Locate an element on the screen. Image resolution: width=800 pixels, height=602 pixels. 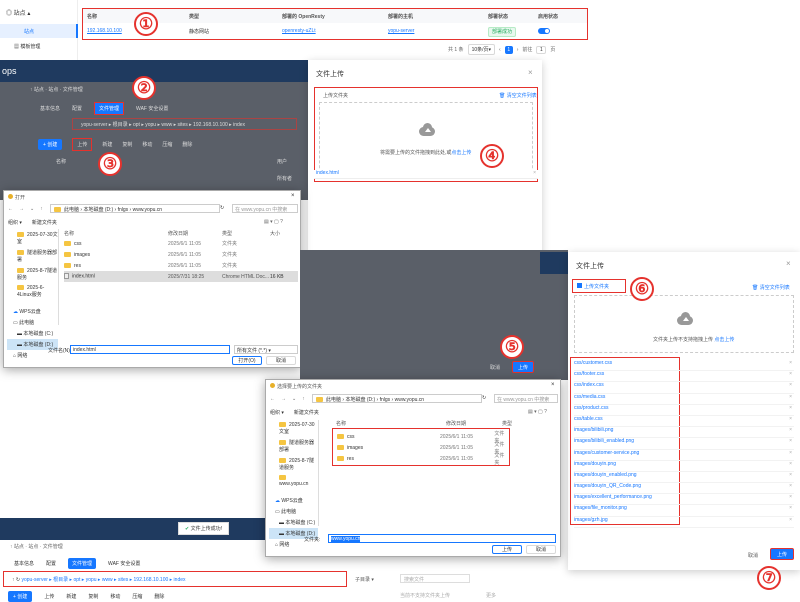
goto-page-input: 1 is located at coordinates (541, 49).